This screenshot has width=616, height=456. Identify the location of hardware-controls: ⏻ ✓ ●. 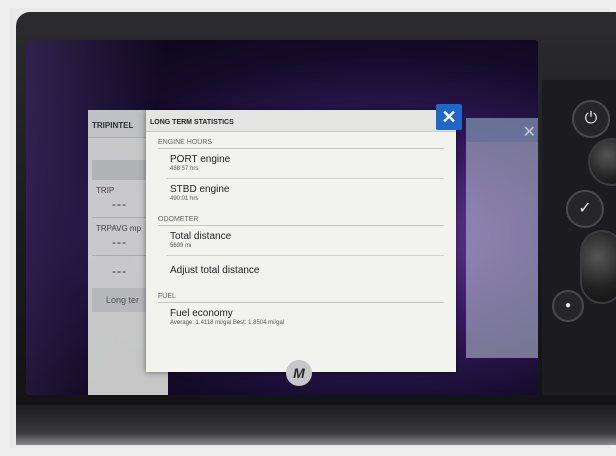
(579, 237).